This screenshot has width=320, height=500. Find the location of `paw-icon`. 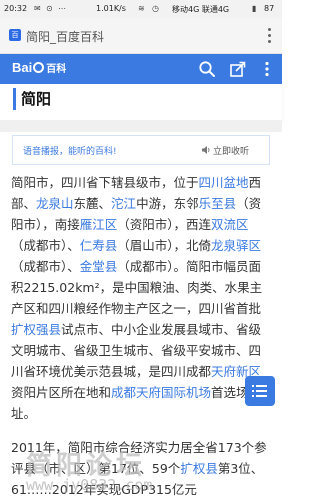

paw-icon is located at coordinates (39, 67).